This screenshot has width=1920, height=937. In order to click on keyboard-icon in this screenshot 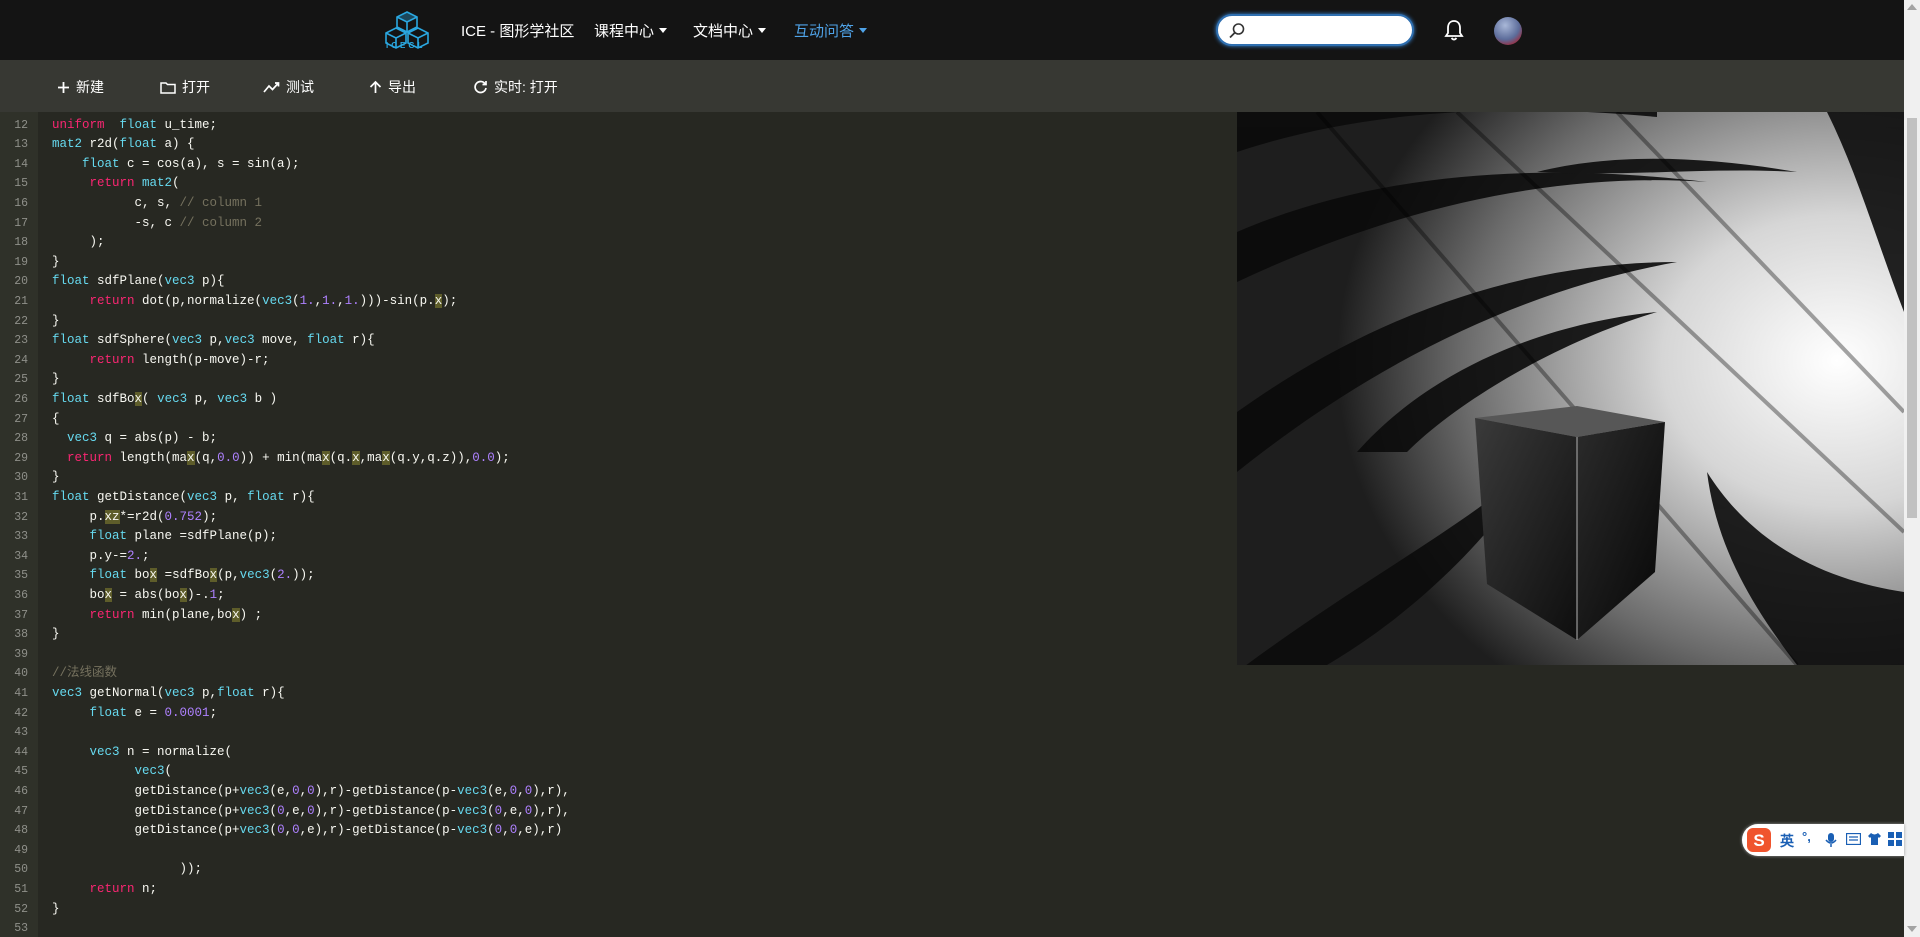, I will do `click(1853, 839)`.